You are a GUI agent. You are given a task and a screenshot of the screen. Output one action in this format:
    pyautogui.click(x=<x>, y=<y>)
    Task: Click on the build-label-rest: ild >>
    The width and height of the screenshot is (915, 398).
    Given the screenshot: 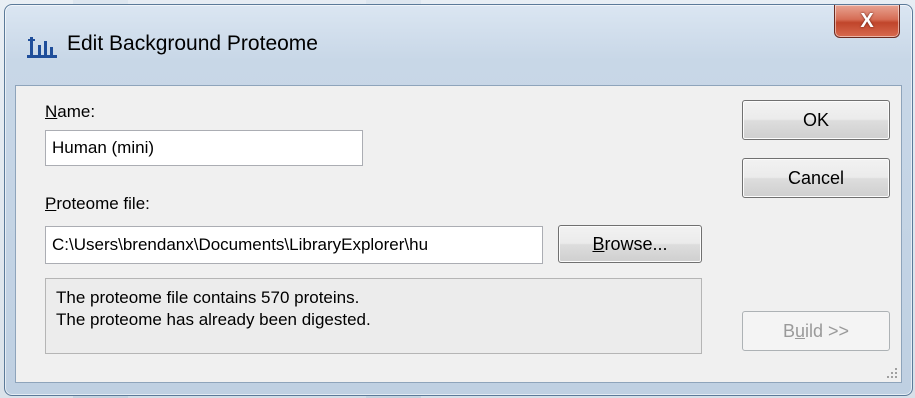 What is the action you would take?
    pyautogui.click(x=827, y=330)
    